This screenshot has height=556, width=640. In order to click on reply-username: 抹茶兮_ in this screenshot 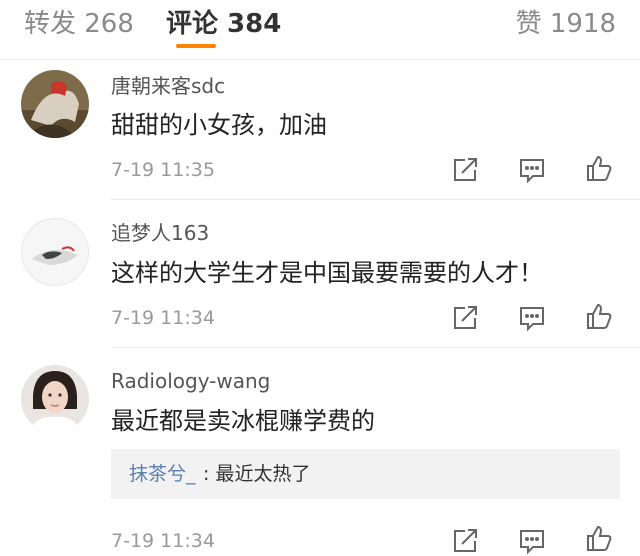, I will do `click(162, 474)`.